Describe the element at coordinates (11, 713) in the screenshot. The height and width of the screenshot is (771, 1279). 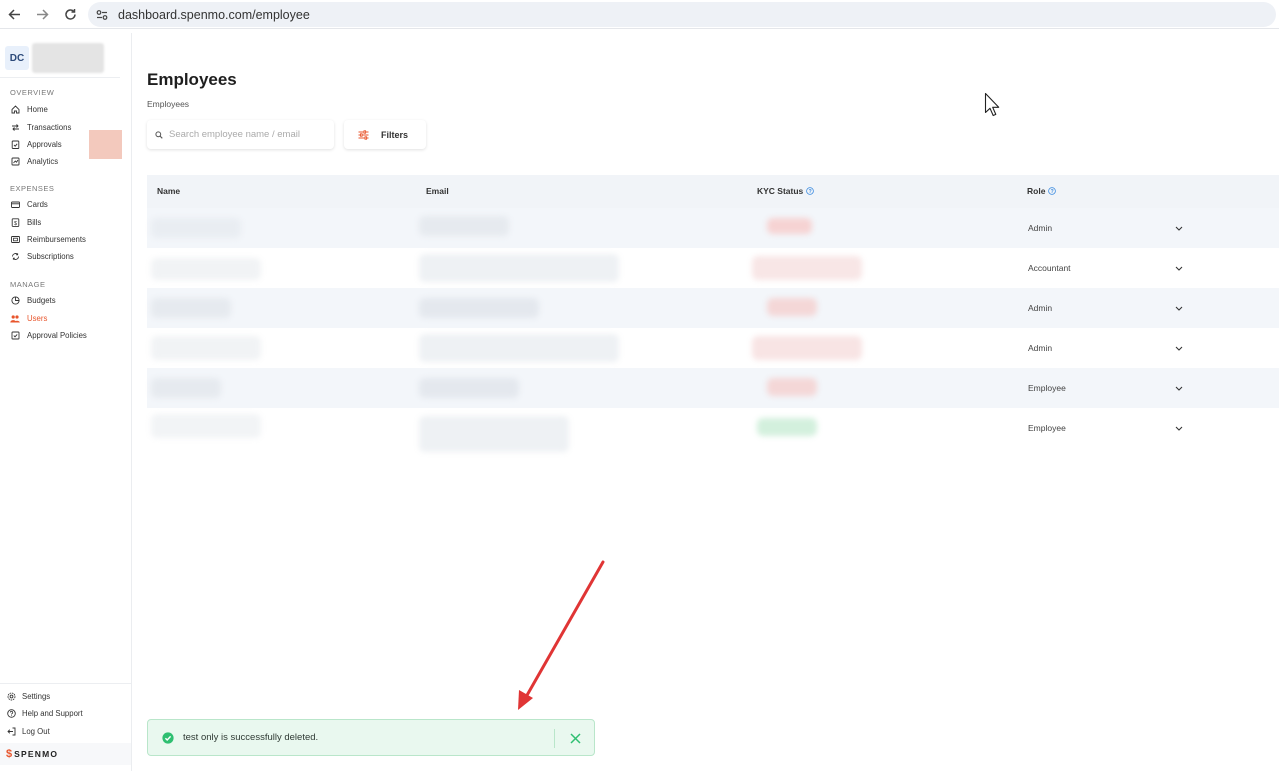
I see `help-icon` at that location.